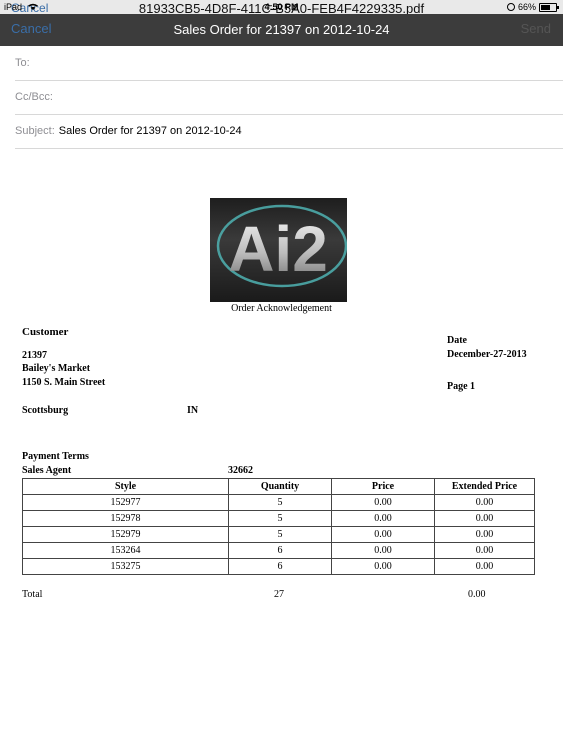 This screenshot has height=750, width=563. What do you see at coordinates (477, 594) in the screenshot?
I see `total-price: 0.00` at bounding box center [477, 594].